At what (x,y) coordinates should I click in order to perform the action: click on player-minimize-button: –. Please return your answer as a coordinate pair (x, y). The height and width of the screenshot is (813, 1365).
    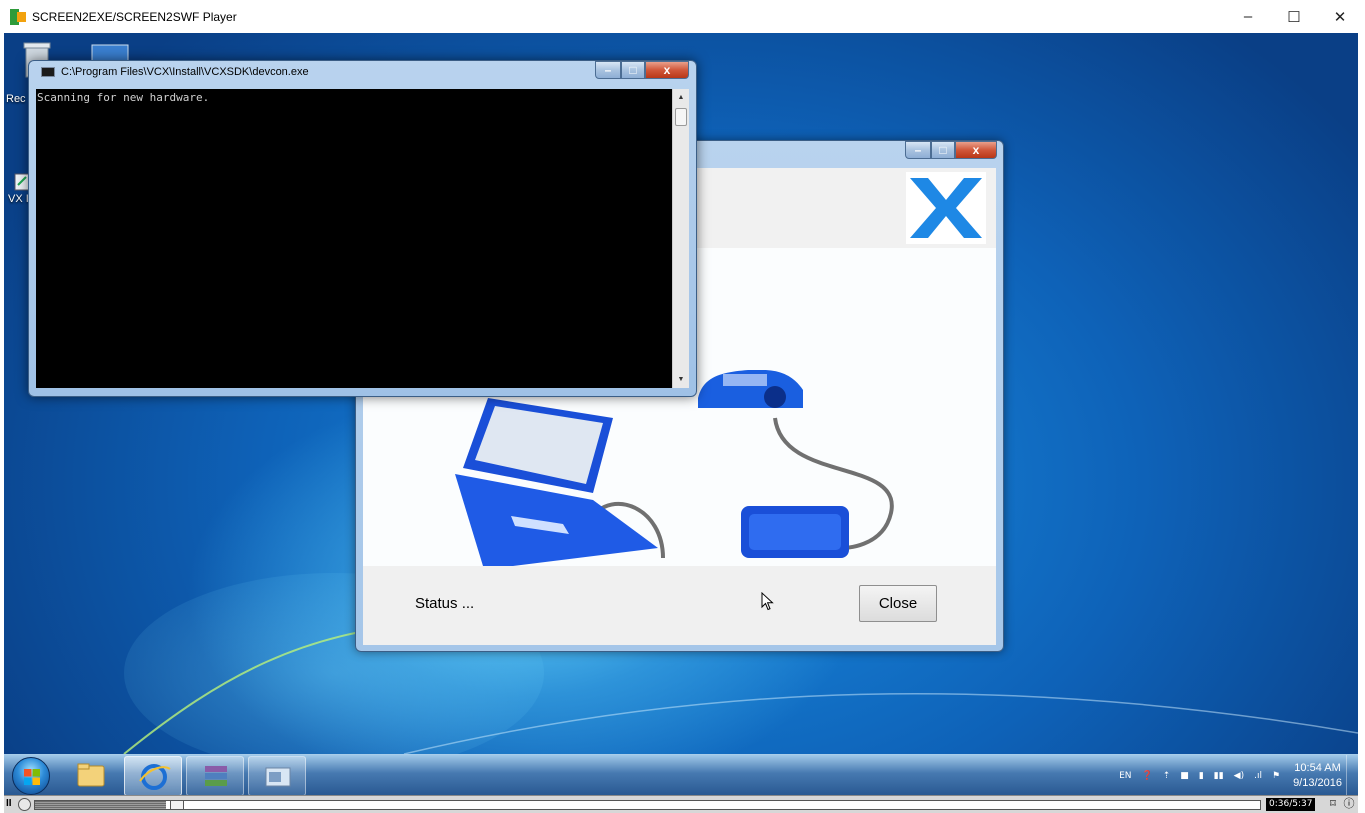
    Looking at the image, I should click on (1248, 16).